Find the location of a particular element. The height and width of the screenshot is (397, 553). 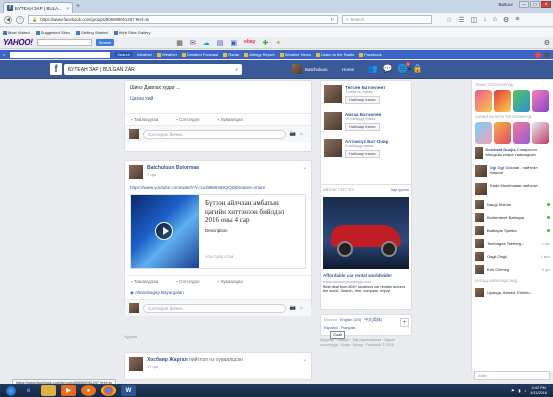

profile-link: Batchuluun is located at coordinates (310, 69).